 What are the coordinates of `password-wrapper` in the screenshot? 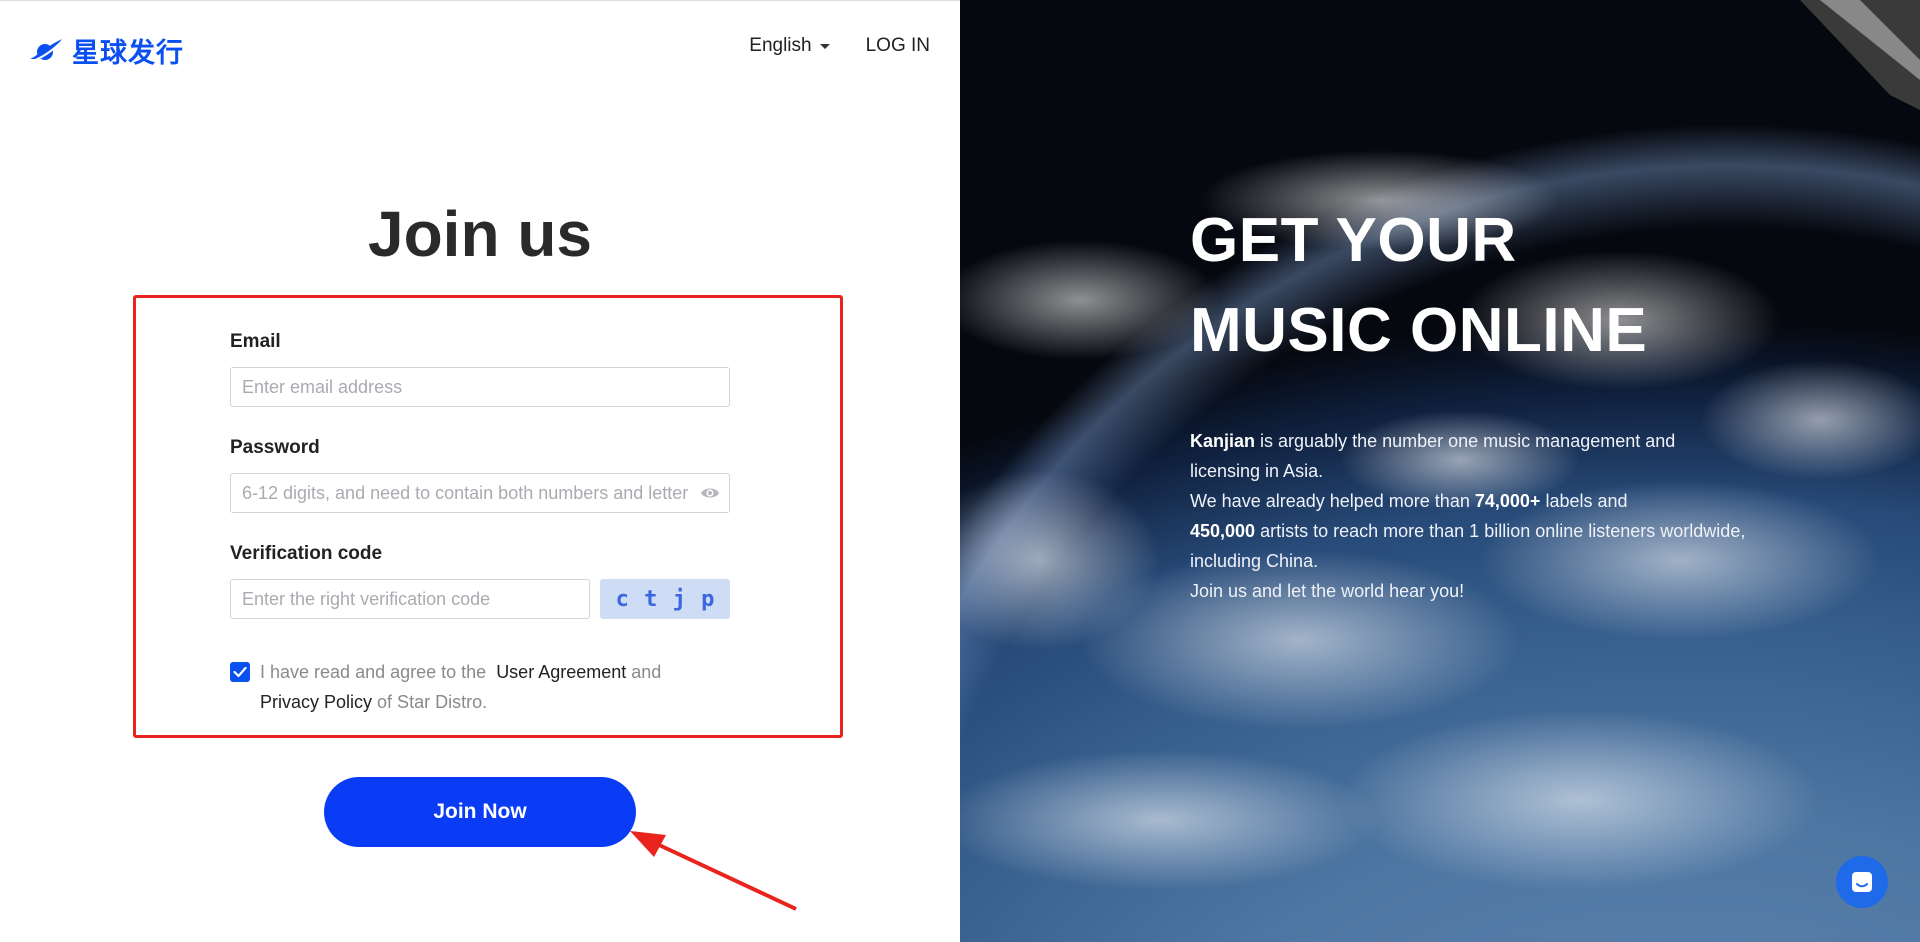 It's located at (480, 493).